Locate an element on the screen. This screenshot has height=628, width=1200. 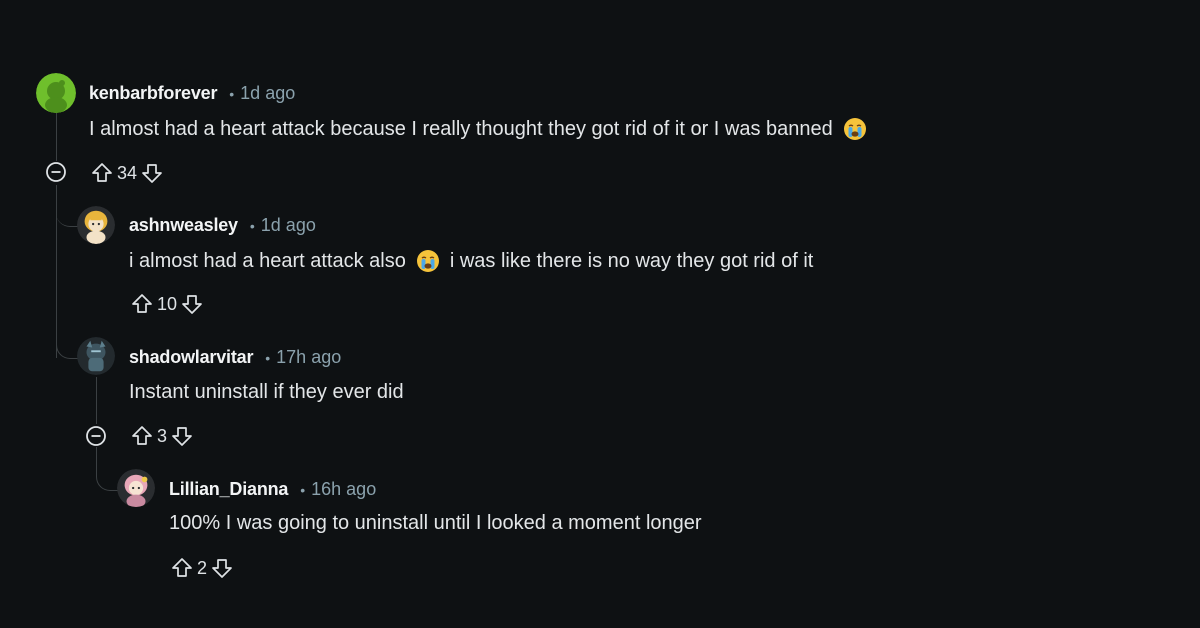
vote-bar: 10 is located at coordinates (167, 304).